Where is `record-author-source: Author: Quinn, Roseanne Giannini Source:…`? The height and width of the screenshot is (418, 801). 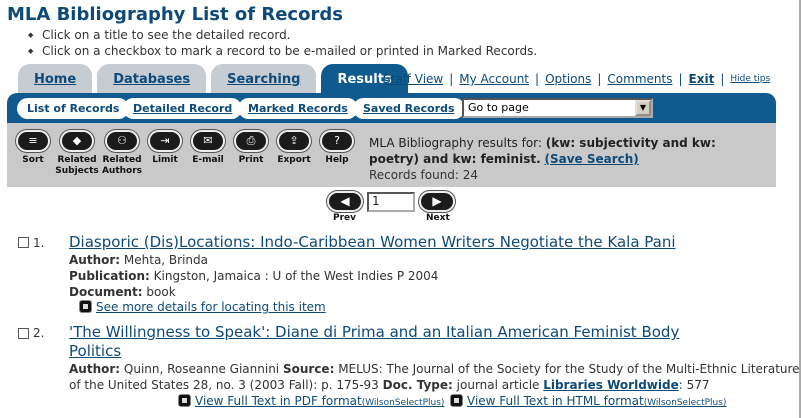
record-author-source: Author: Quinn, Roseanne Giannini Source:… is located at coordinates (434, 369).